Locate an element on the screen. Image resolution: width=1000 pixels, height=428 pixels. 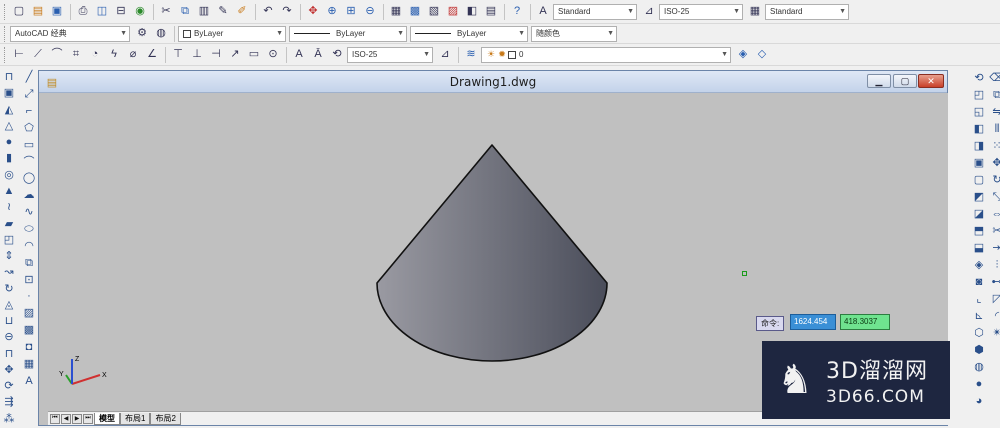
spline-icon: ∿ is located at coordinates (29, 213).